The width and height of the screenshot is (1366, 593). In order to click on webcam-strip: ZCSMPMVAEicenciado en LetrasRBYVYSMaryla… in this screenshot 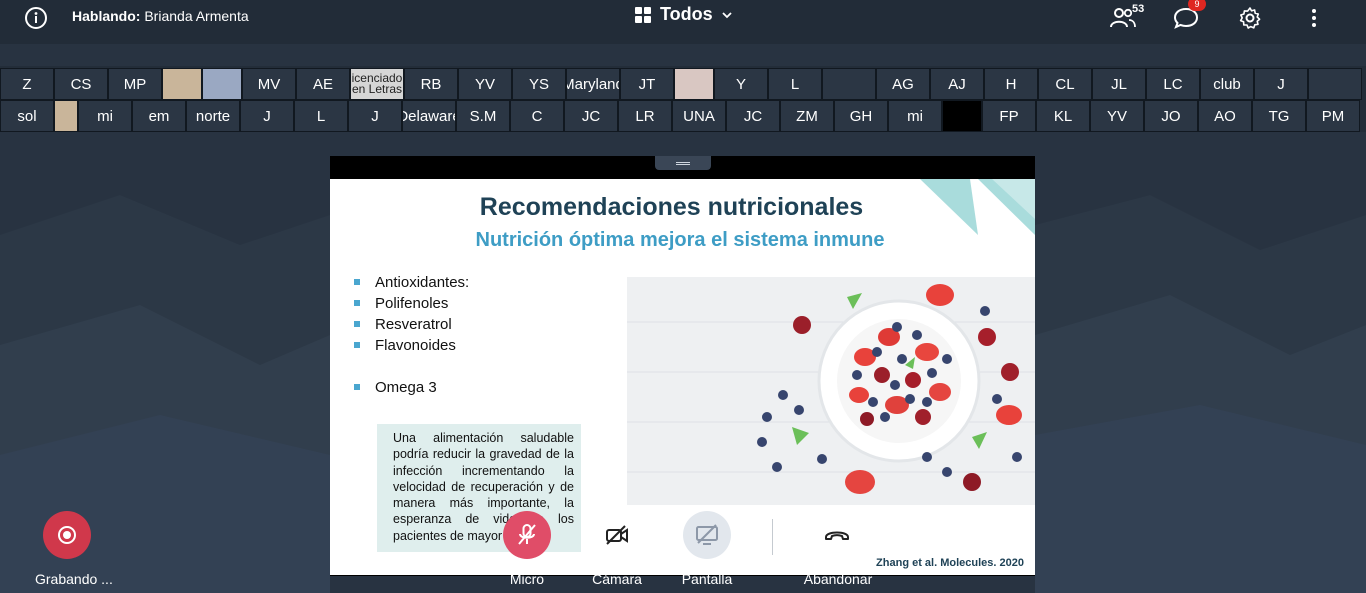, I will do `click(683, 99)`.